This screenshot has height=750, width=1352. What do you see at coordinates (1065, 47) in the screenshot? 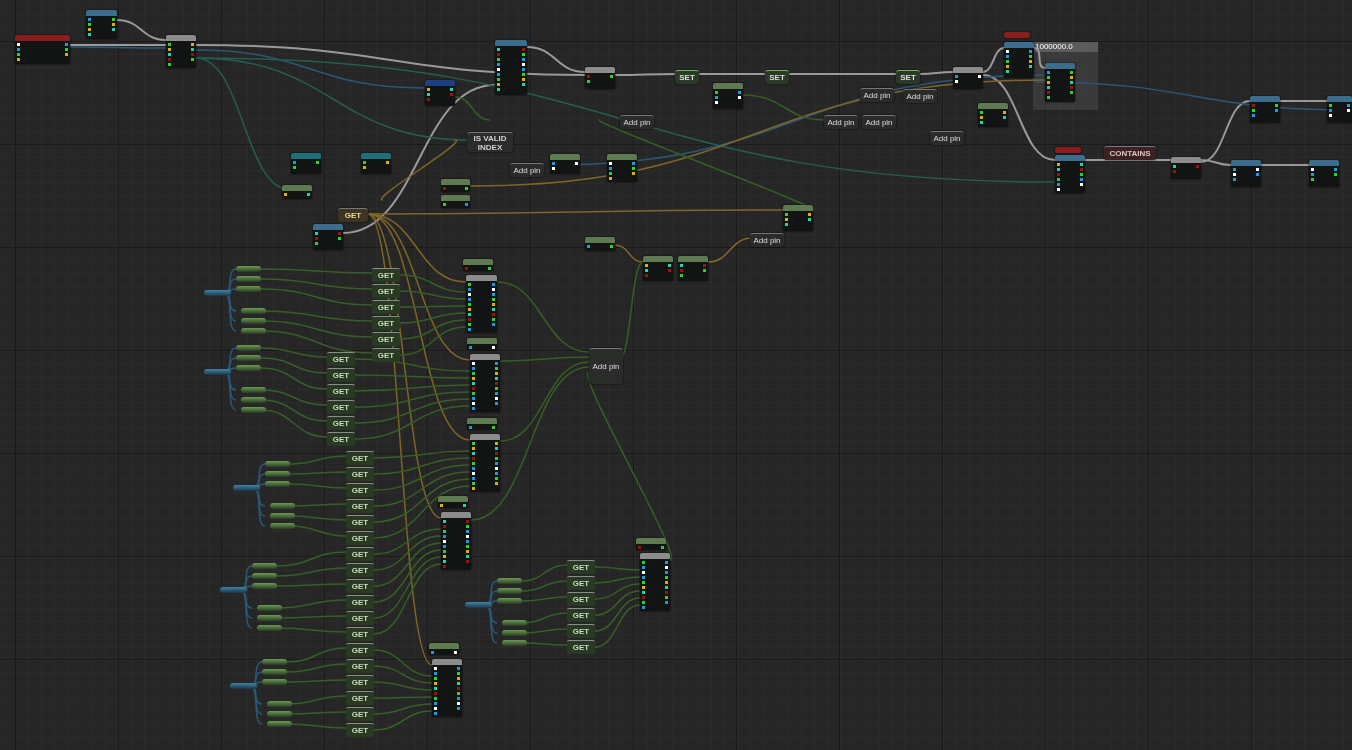
I see `comment-title: 1000000.0` at bounding box center [1065, 47].